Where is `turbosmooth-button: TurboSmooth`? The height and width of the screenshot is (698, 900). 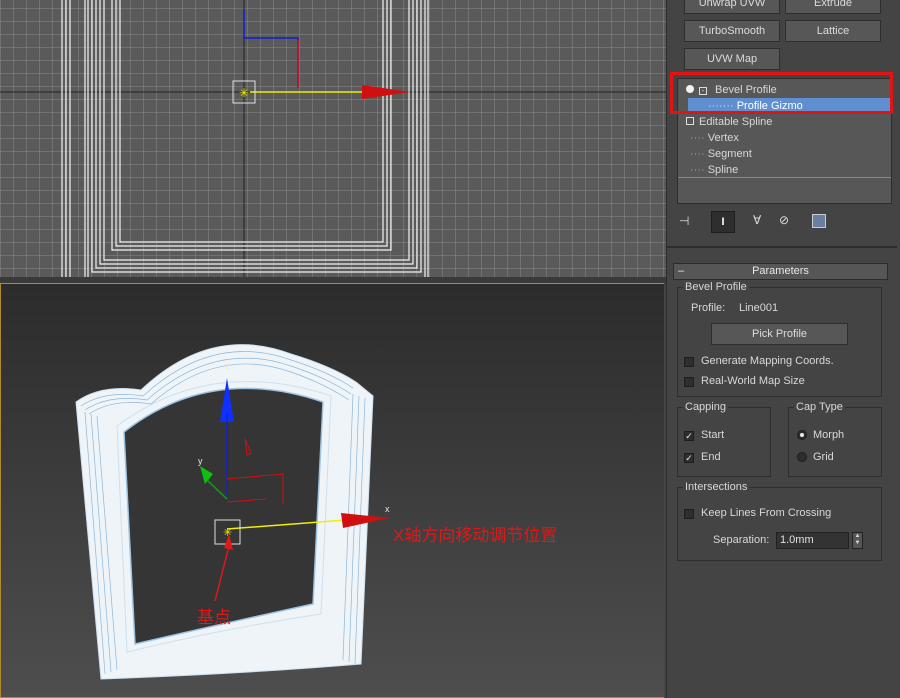
turbosmooth-button: TurboSmooth is located at coordinates (732, 31).